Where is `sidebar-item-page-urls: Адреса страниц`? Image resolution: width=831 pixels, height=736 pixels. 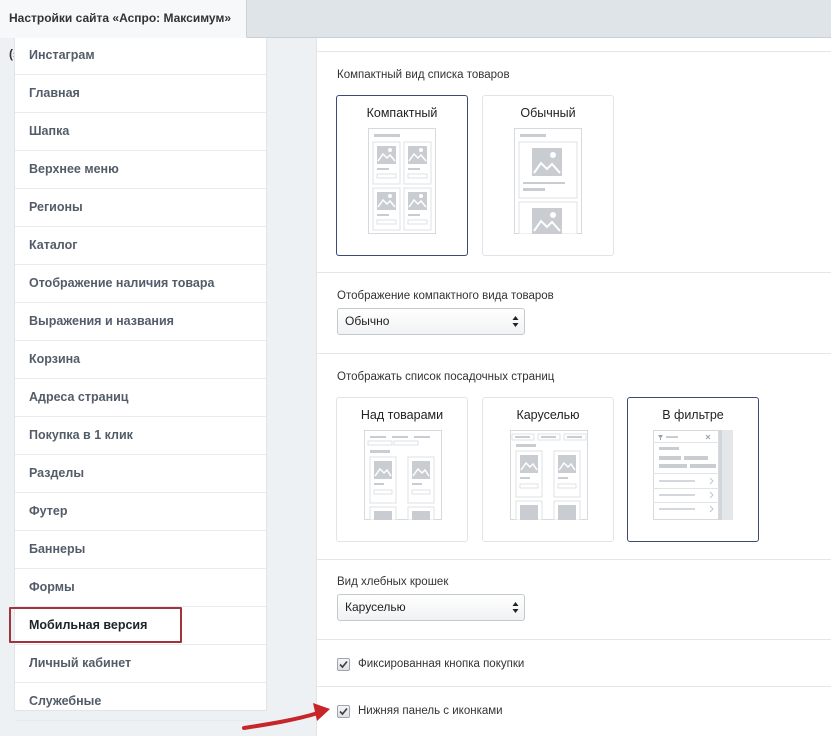 sidebar-item-page-urls: Адреса страниц is located at coordinates (140, 398).